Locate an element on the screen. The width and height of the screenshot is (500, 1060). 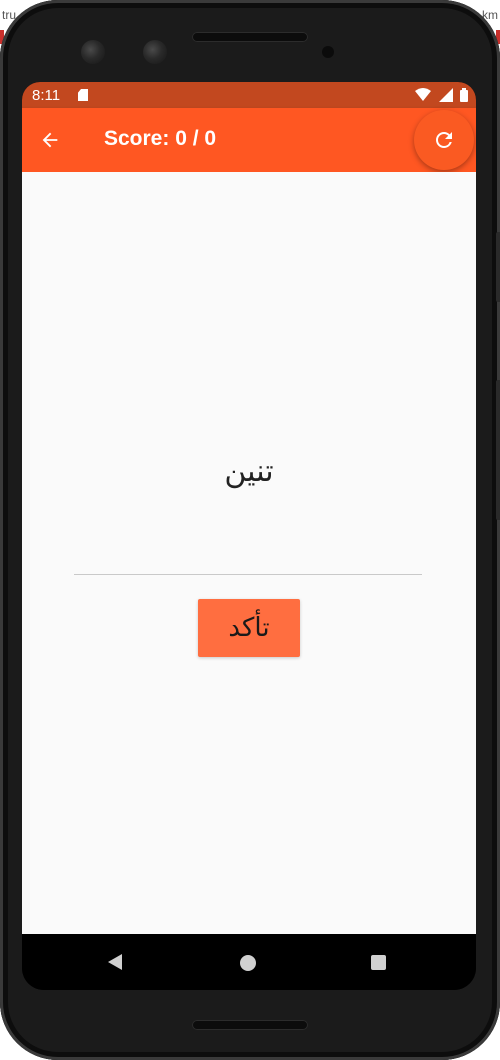
confirm-button: تأكد is located at coordinates (249, 628).